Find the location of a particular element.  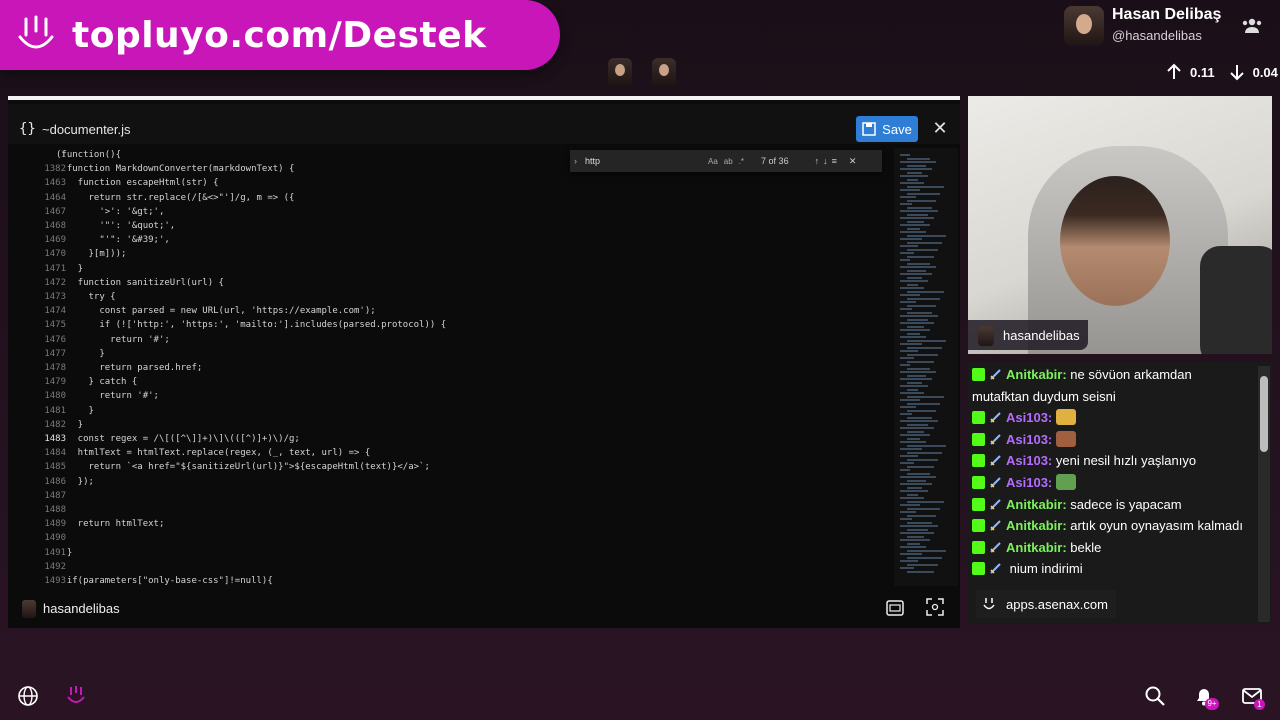

code-line: '"': '&quot;', is located at coordinates (115, 226).